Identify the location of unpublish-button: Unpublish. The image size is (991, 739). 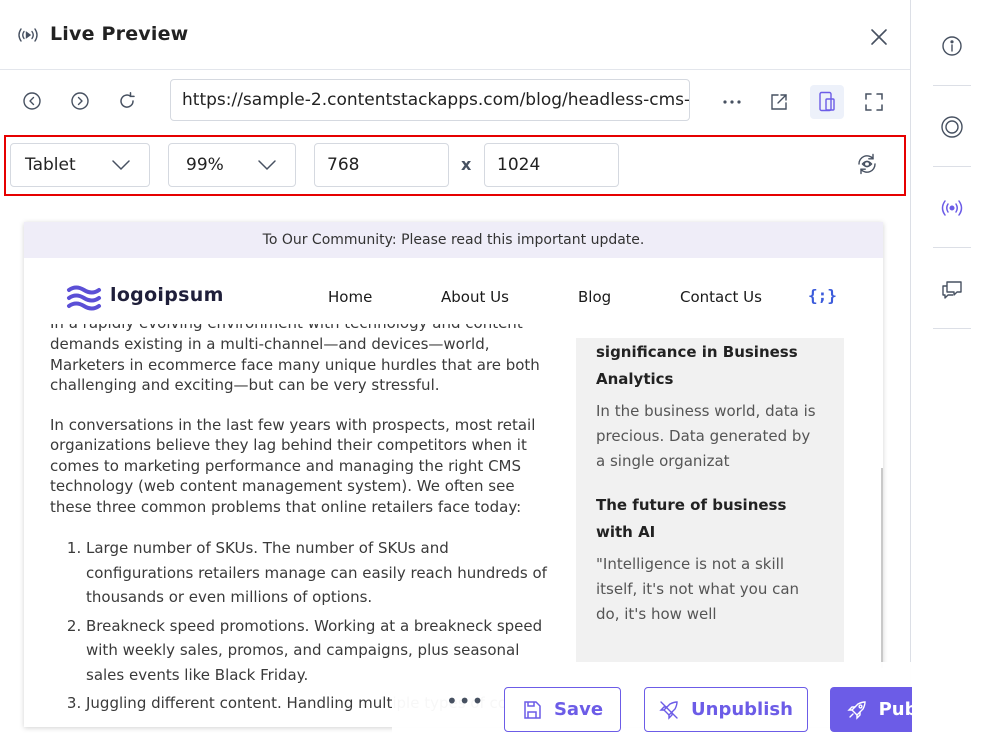
(726, 709).